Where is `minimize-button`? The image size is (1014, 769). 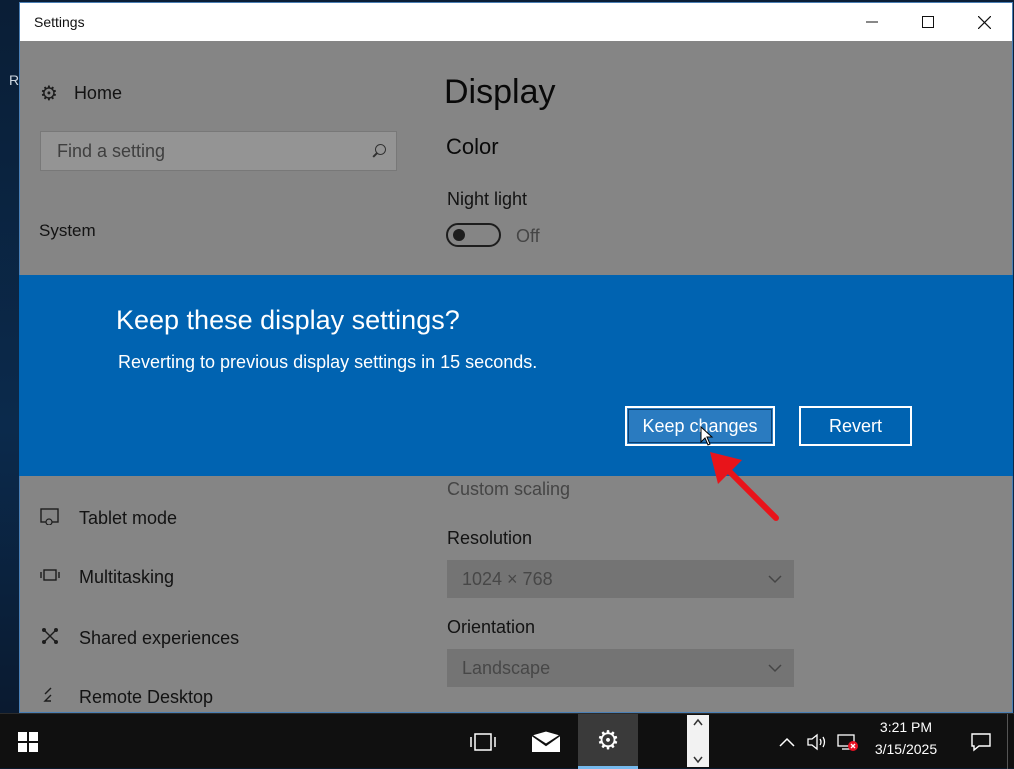 minimize-button is located at coordinates (872, 22).